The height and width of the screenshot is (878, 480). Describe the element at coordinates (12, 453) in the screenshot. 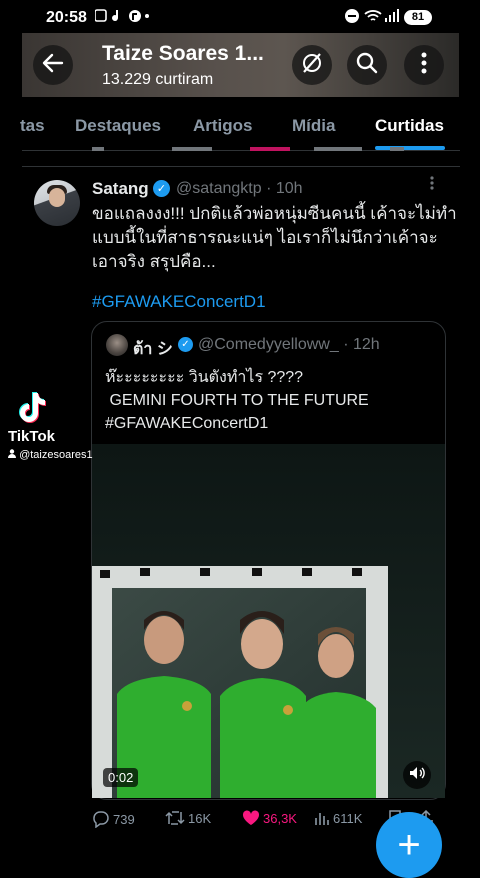

I see `user-icon` at that location.